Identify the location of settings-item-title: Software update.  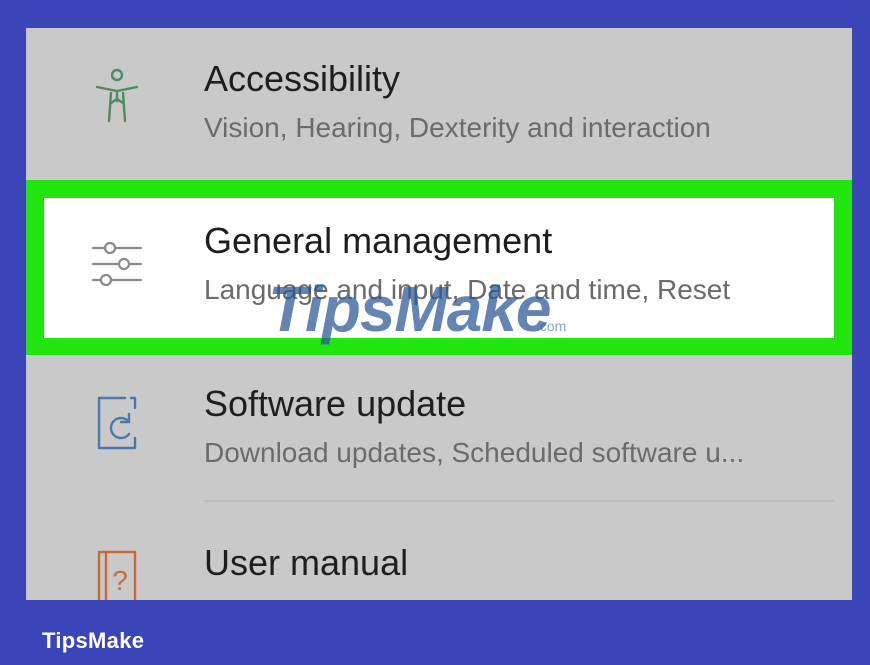
(335, 403).